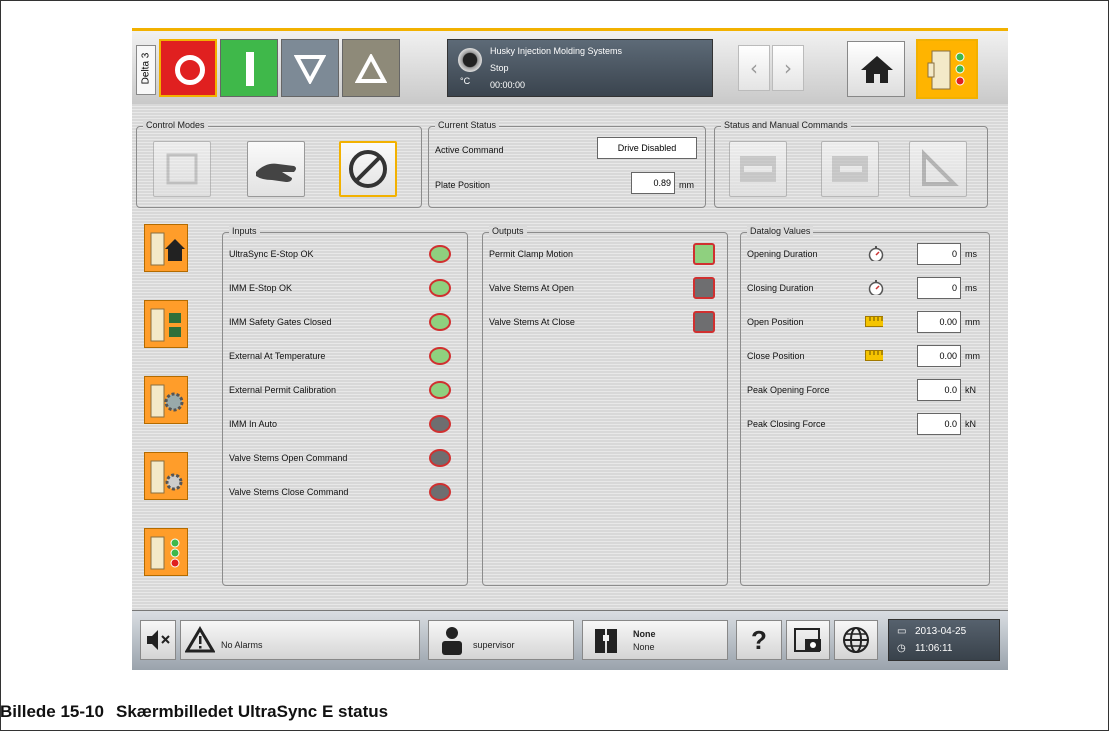 This screenshot has width=1112, height=734. I want to click on status-manual-commands-panel: Status and Manual Commands, so click(851, 164).